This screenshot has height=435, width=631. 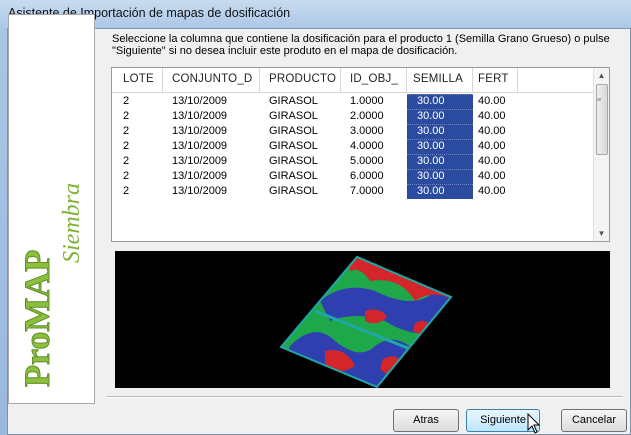 I want to click on table-cell: 4.0000, so click(x=367, y=146).